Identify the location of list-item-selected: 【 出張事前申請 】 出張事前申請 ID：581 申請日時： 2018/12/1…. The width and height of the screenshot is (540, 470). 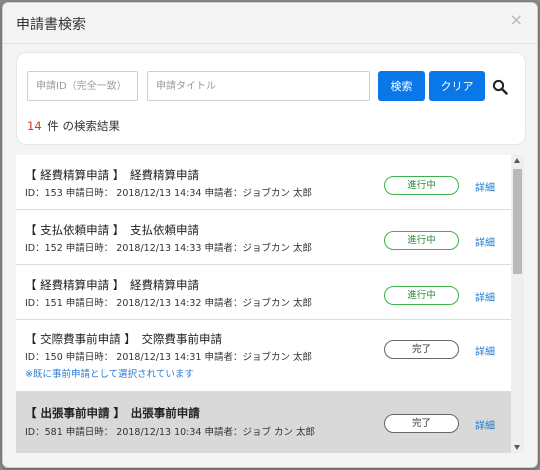
(263, 422).